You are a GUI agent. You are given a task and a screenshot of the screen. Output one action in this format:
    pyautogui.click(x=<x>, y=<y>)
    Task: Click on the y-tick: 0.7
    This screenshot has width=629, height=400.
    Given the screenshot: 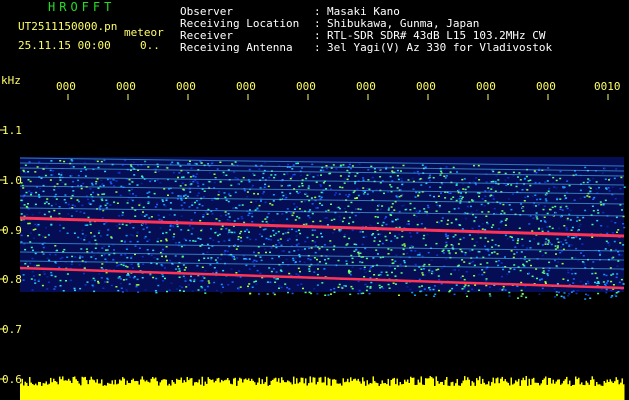 What is the action you would take?
    pyautogui.click(x=12, y=329)
    